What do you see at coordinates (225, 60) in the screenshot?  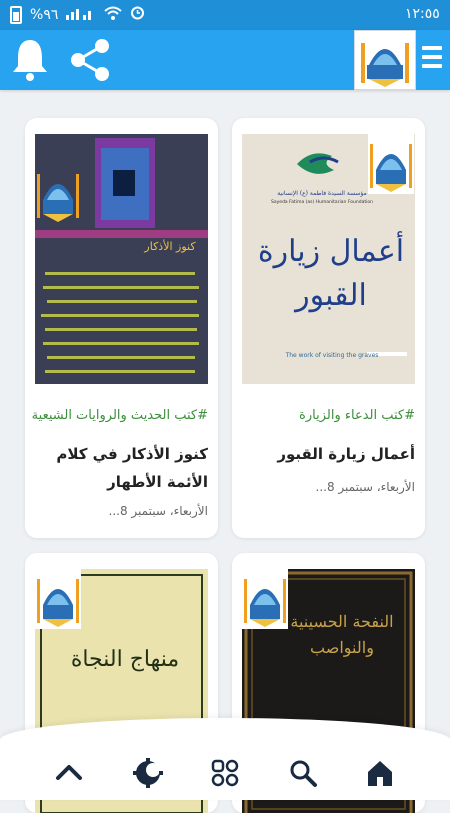 I see `app-bar` at bounding box center [225, 60].